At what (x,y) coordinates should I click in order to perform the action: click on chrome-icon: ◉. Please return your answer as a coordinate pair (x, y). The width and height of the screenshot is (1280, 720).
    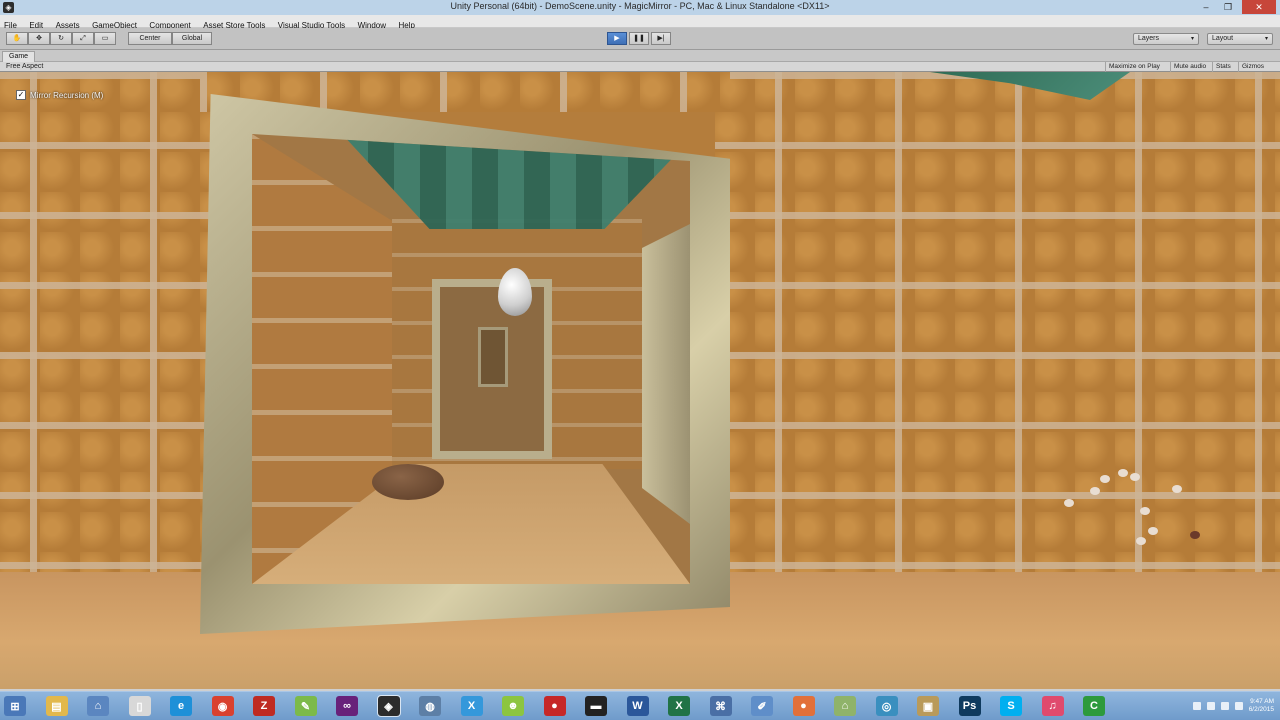
    Looking at the image, I should click on (222, 706).